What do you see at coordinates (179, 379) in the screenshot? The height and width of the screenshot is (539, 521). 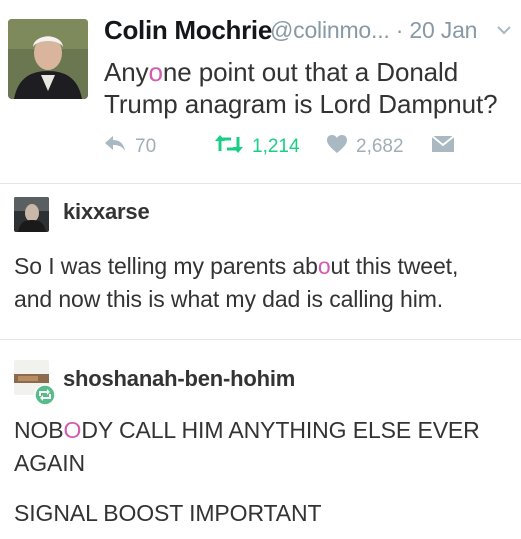 I see `post2-username: shoshanah-ben-hohim` at bounding box center [179, 379].